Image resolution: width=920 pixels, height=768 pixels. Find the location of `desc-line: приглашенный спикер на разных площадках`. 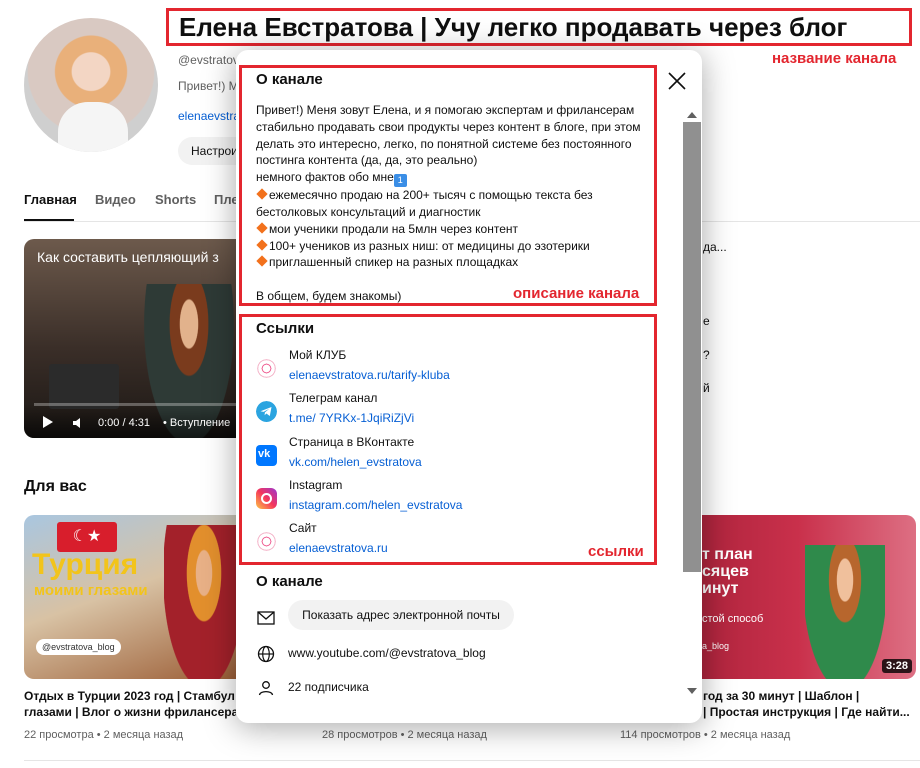

desc-line: приглашенный спикер на разных площадках is located at coordinates (394, 262).